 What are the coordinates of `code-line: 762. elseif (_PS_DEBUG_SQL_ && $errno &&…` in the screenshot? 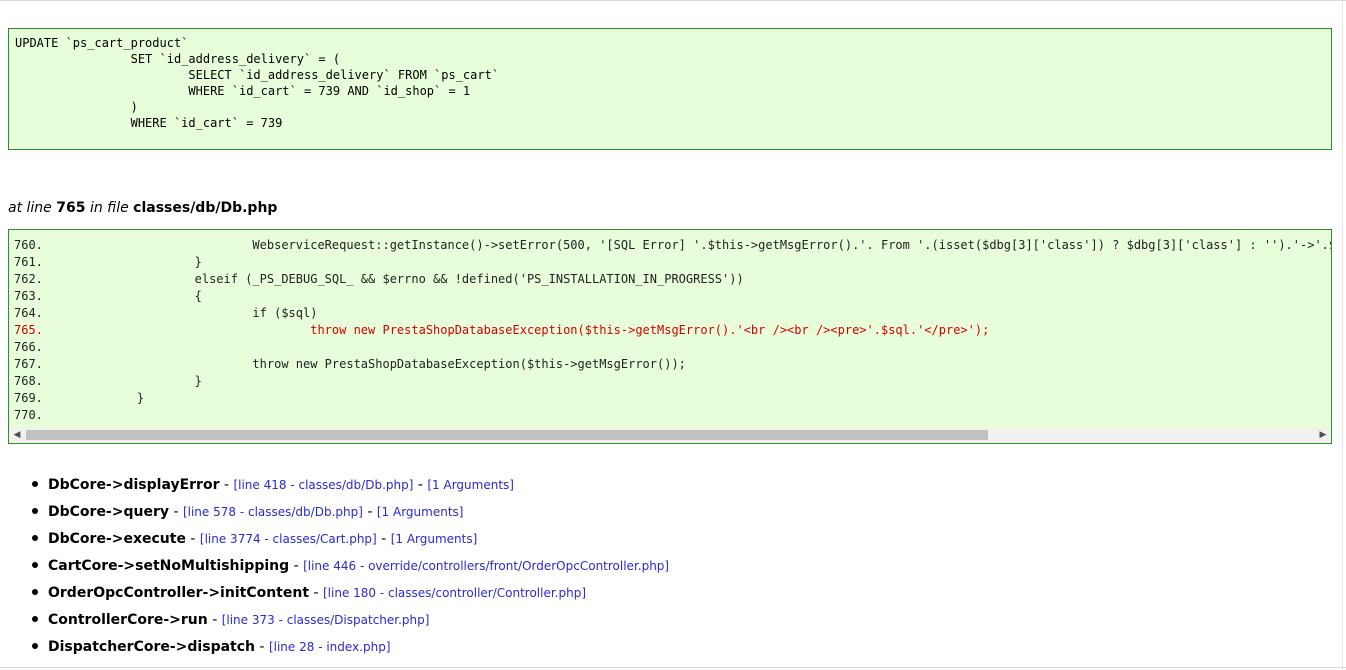 It's located at (672, 279).